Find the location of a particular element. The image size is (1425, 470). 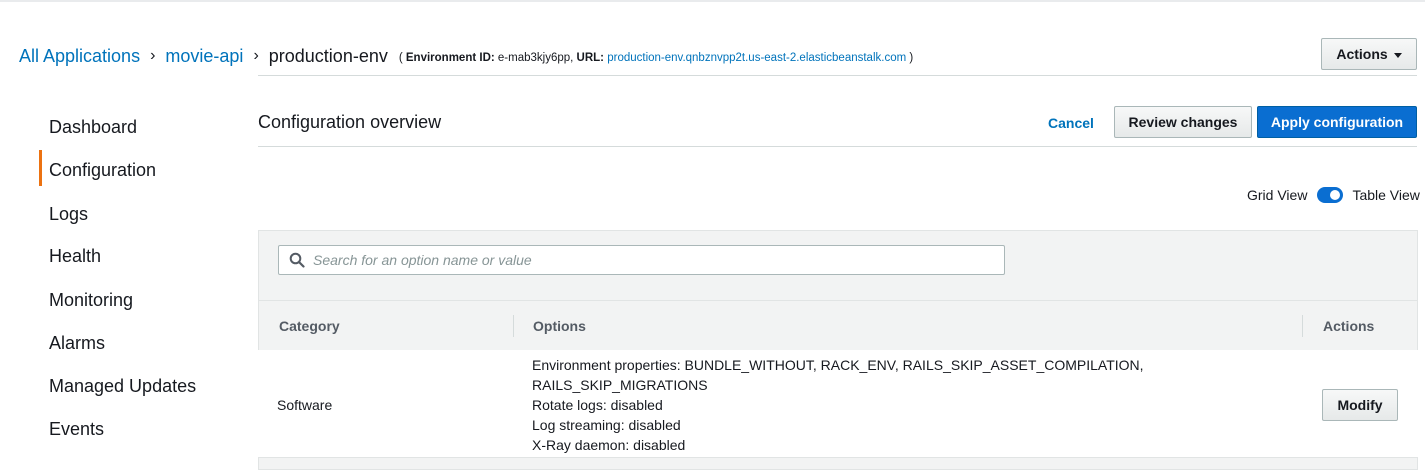

apply-configuration-button: Apply configuration is located at coordinates (1337, 122).